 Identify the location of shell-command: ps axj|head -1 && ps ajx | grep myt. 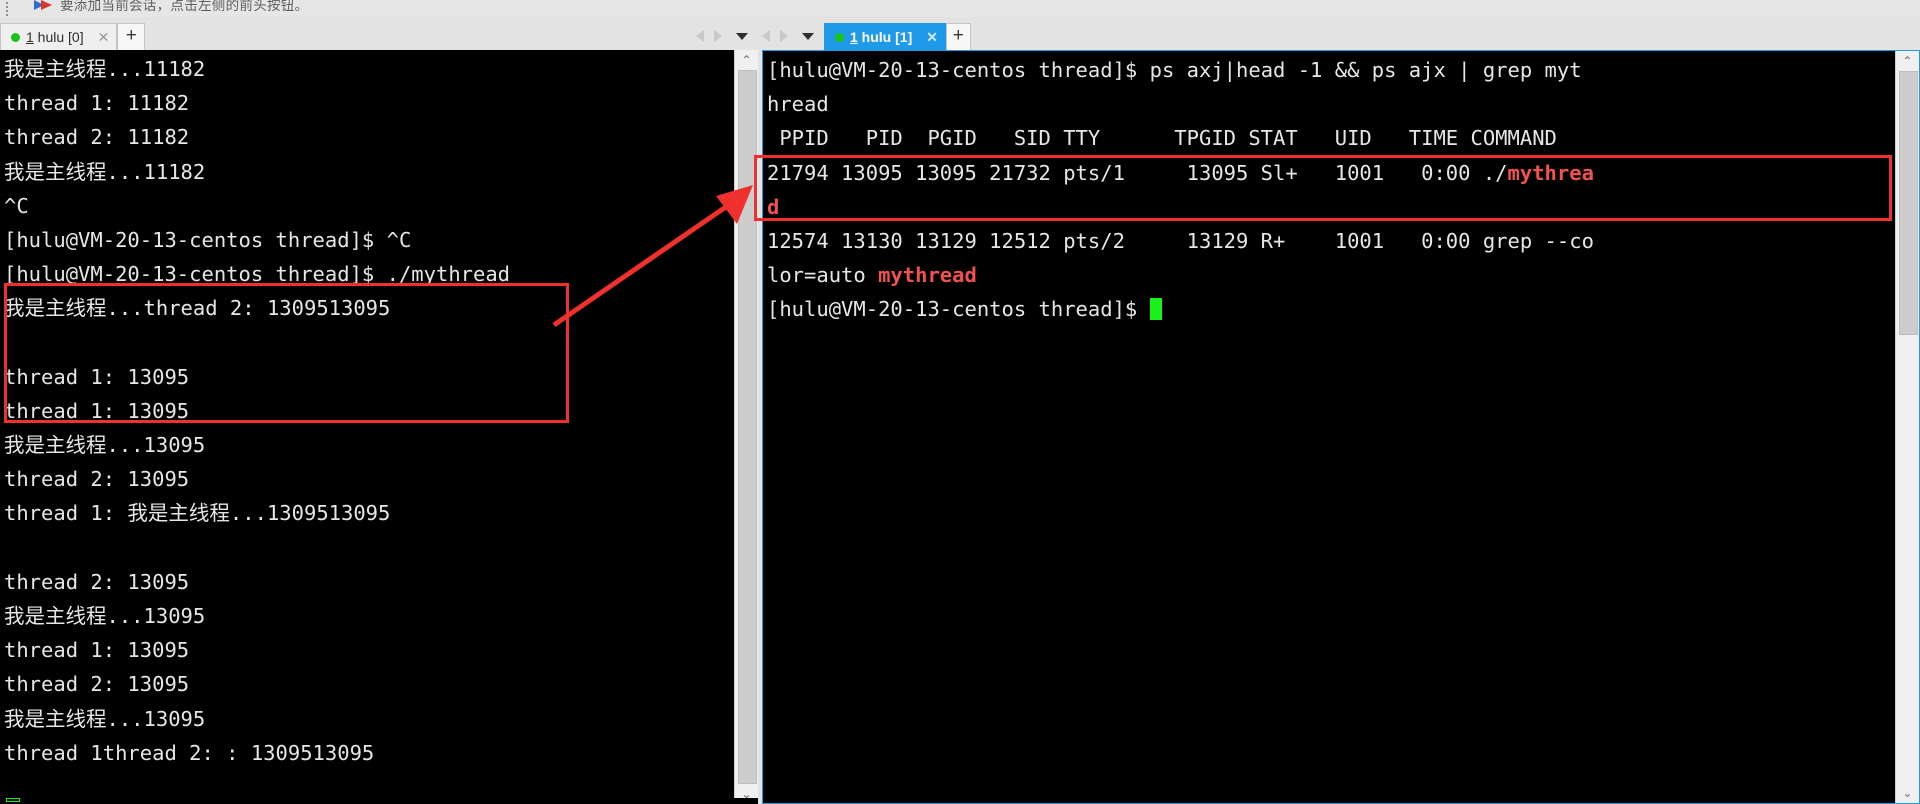
(1365, 70).